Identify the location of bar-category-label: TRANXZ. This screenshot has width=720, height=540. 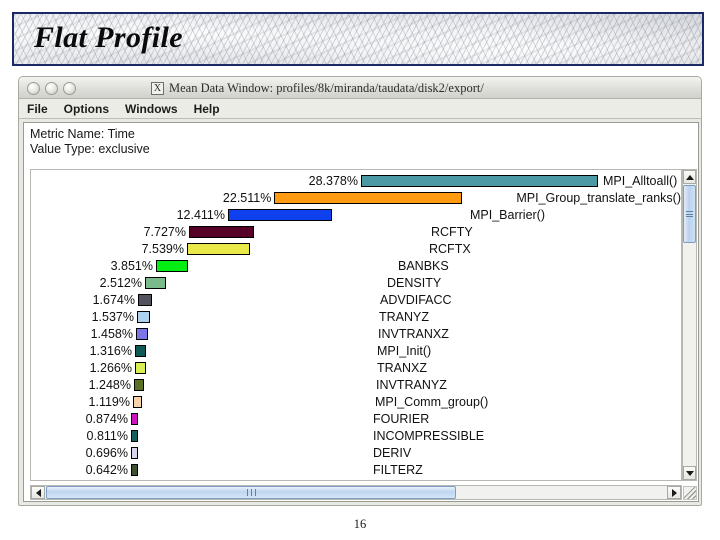
(402, 367).